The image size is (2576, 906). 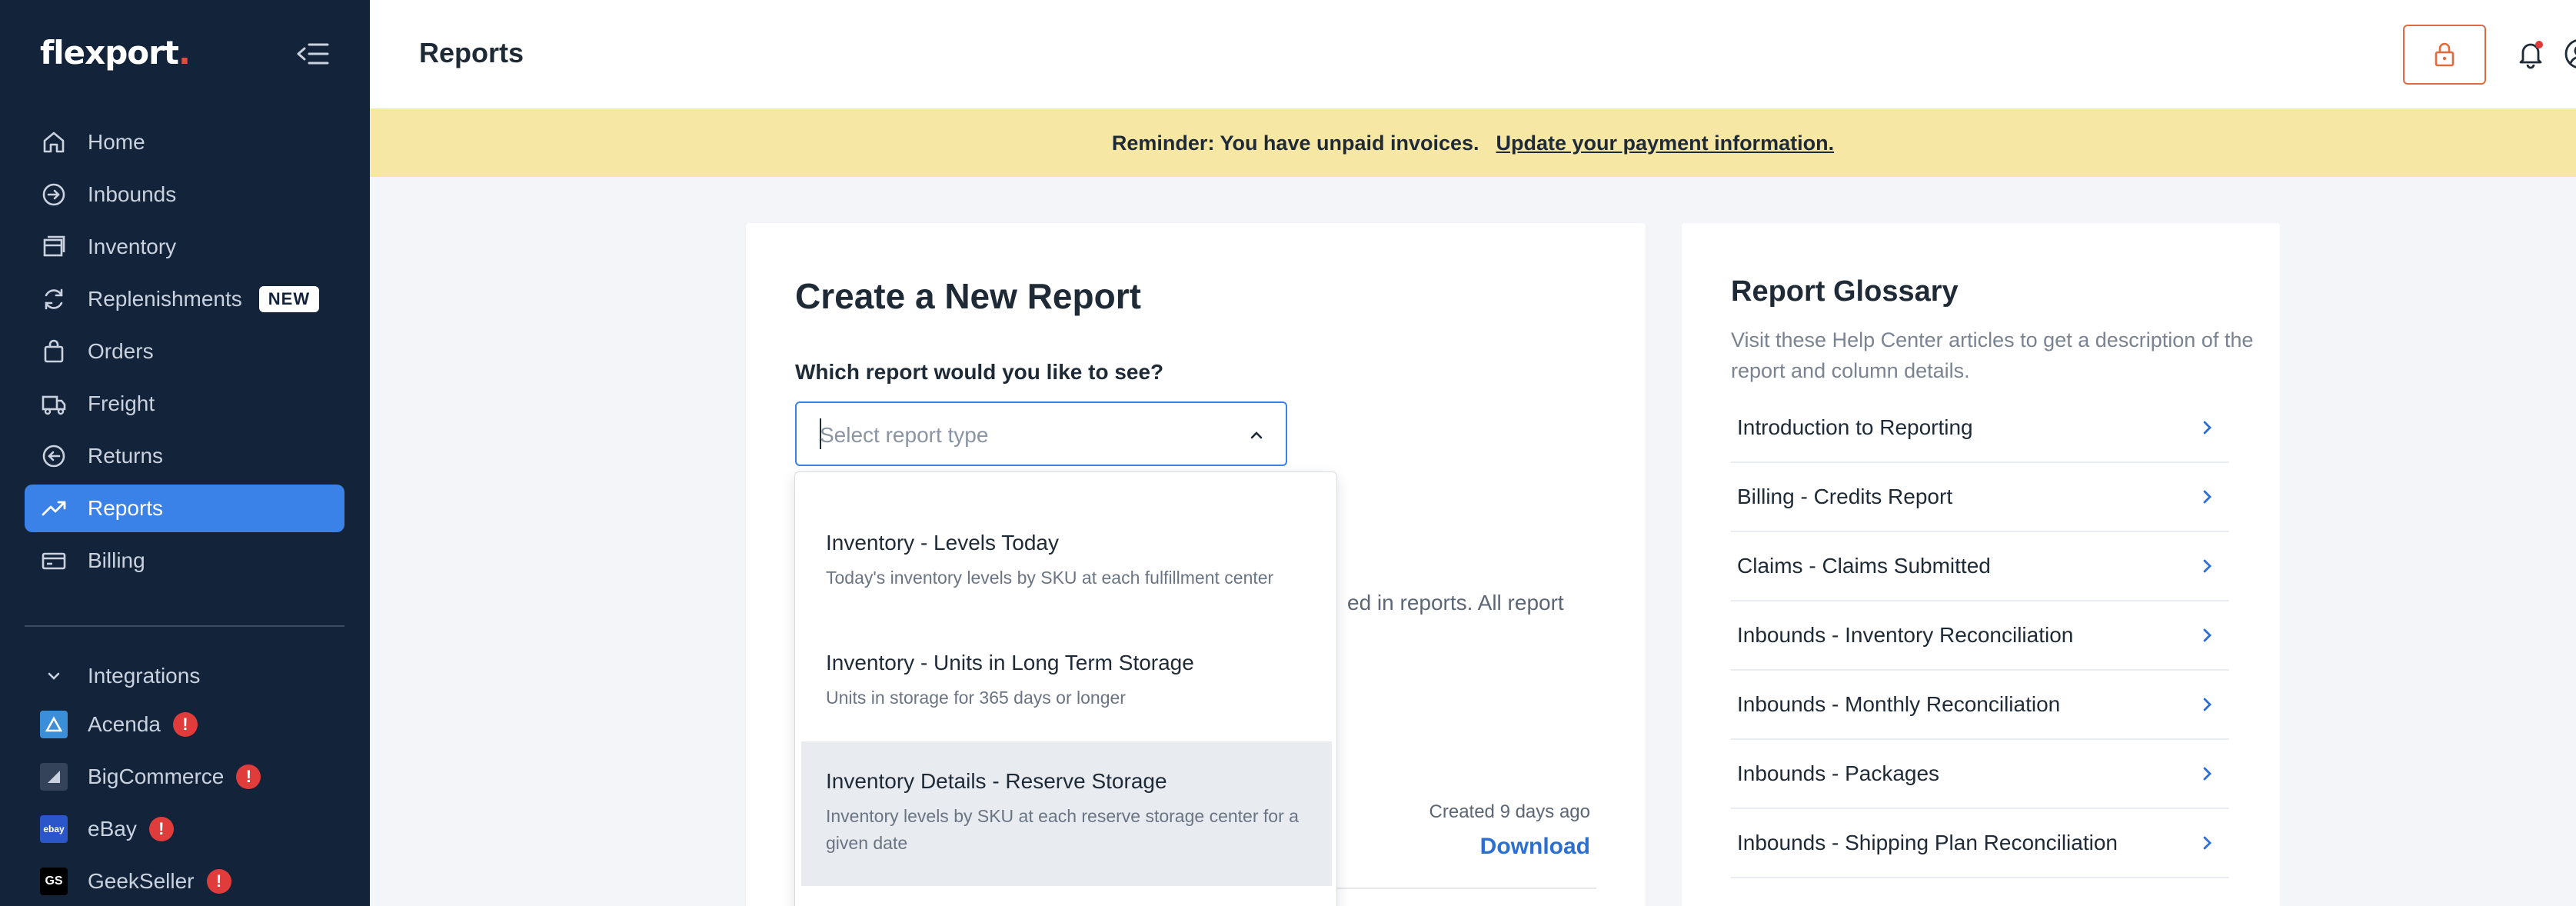 I want to click on glossary-item-label: Introduction to Reporting, so click(x=1855, y=427).